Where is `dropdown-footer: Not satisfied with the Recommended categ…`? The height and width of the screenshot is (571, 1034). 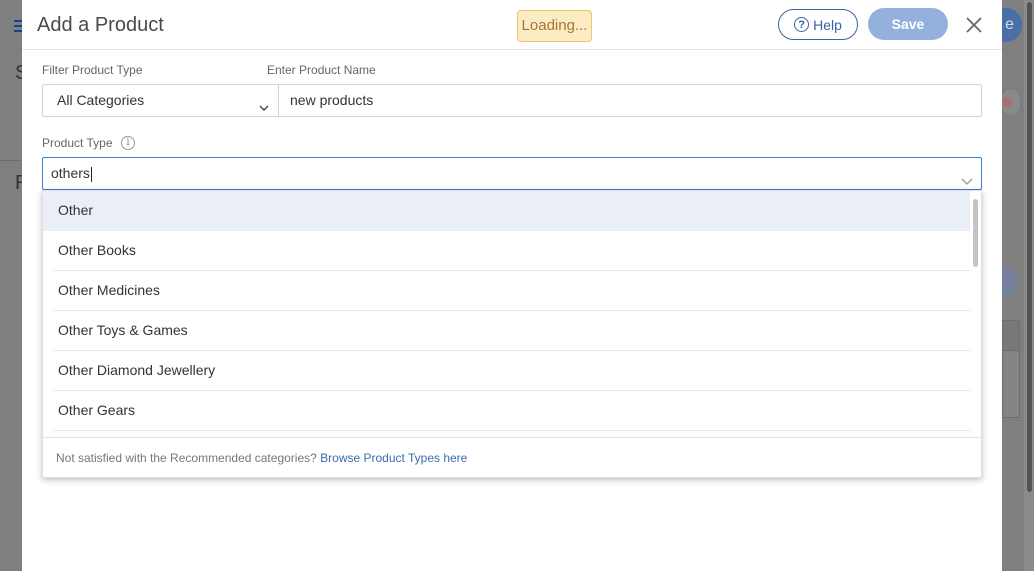
dropdown-footer: Not satisfied with the Recommended categ… is located at coordinates (512, 457).